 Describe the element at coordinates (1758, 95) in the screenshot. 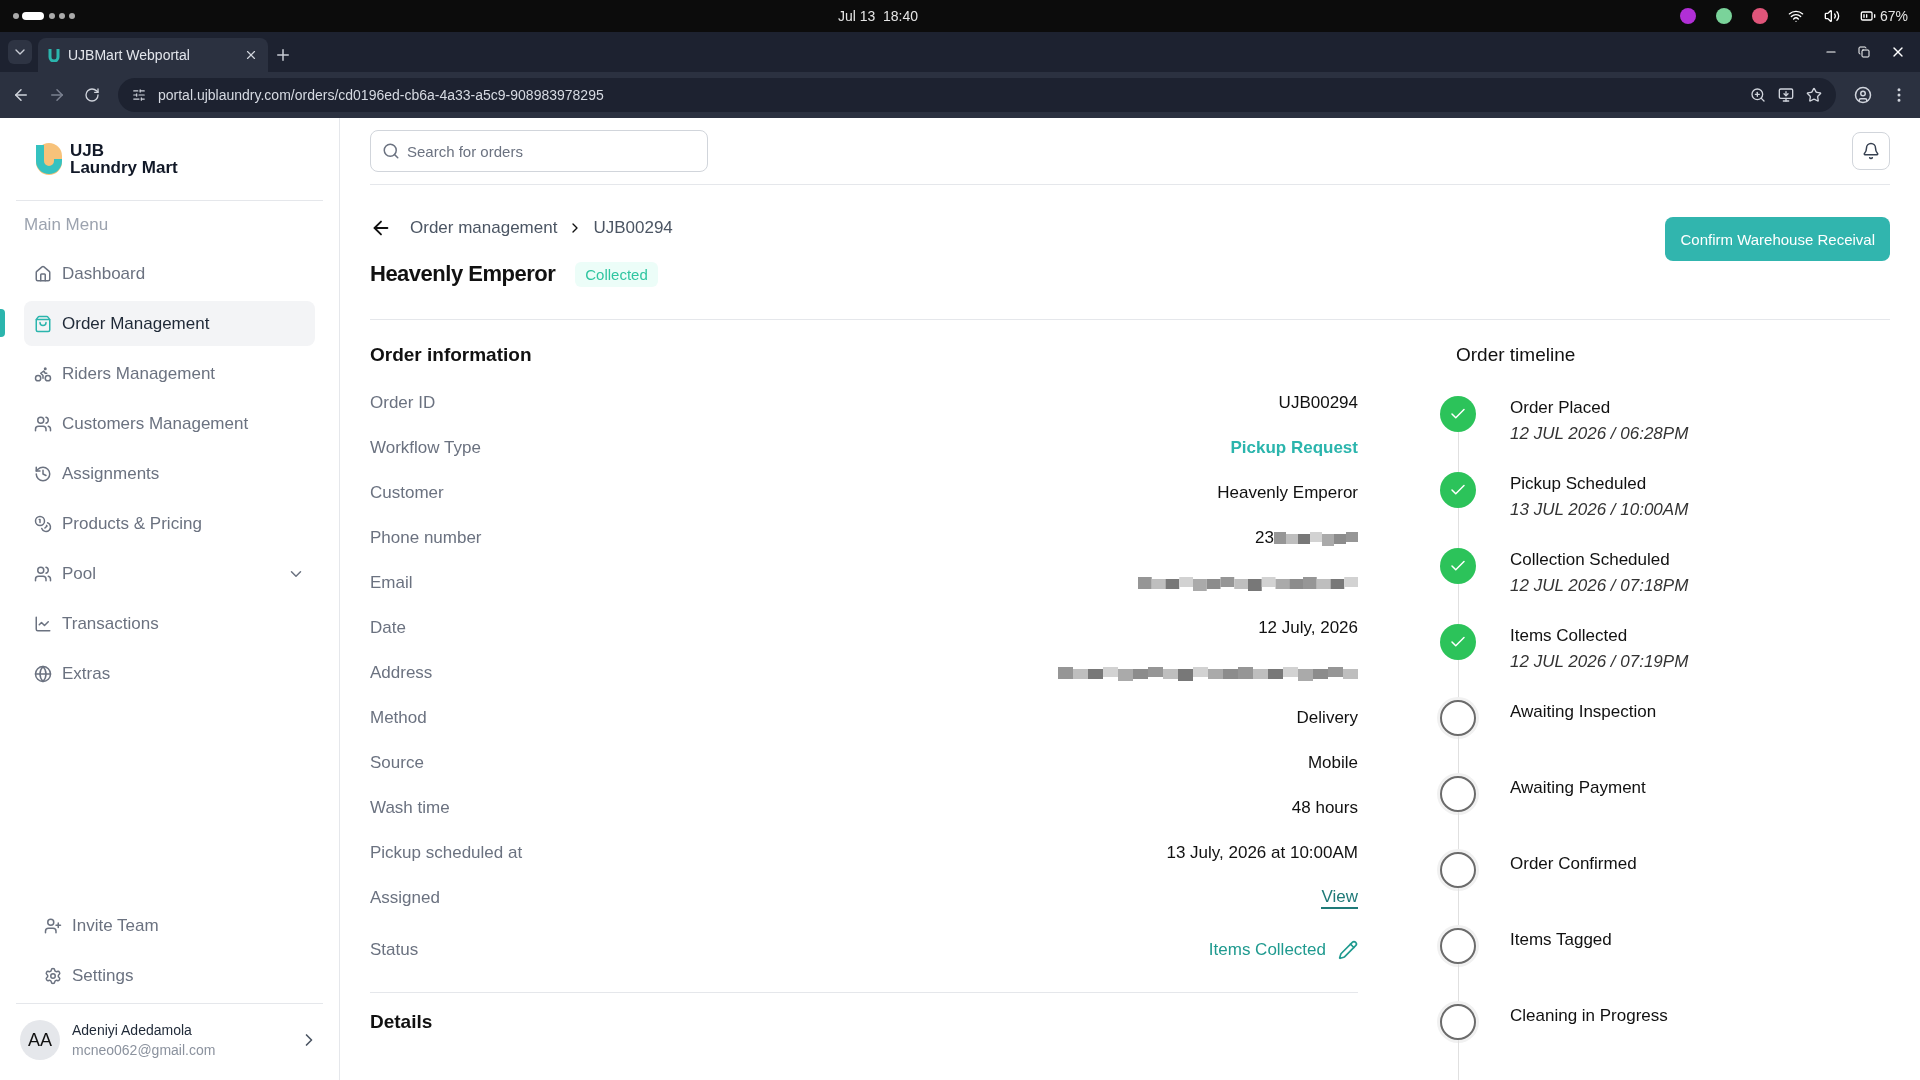

I see `zoom-icon` at that location.